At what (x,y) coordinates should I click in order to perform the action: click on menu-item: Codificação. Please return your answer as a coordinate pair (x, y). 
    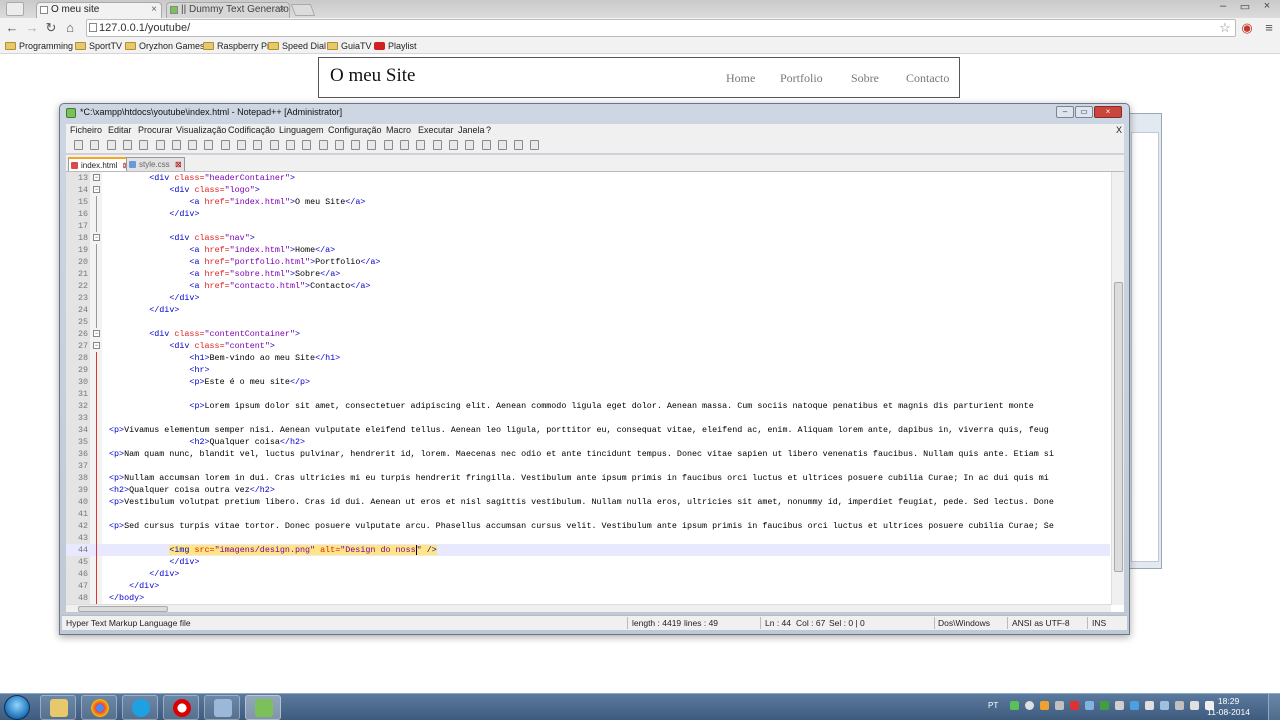
    Looking at the image, I should click on (251, 130).